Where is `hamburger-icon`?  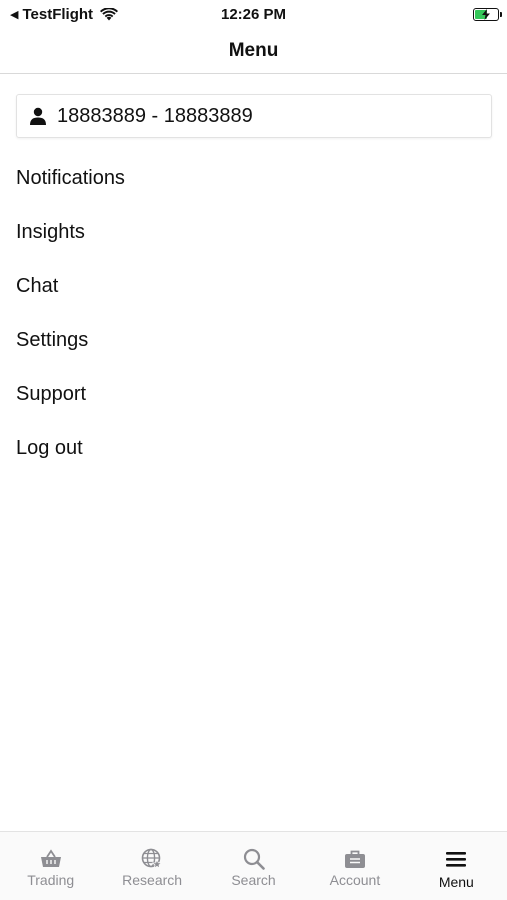
hamburger-icon is located at coordinates (456, 859).